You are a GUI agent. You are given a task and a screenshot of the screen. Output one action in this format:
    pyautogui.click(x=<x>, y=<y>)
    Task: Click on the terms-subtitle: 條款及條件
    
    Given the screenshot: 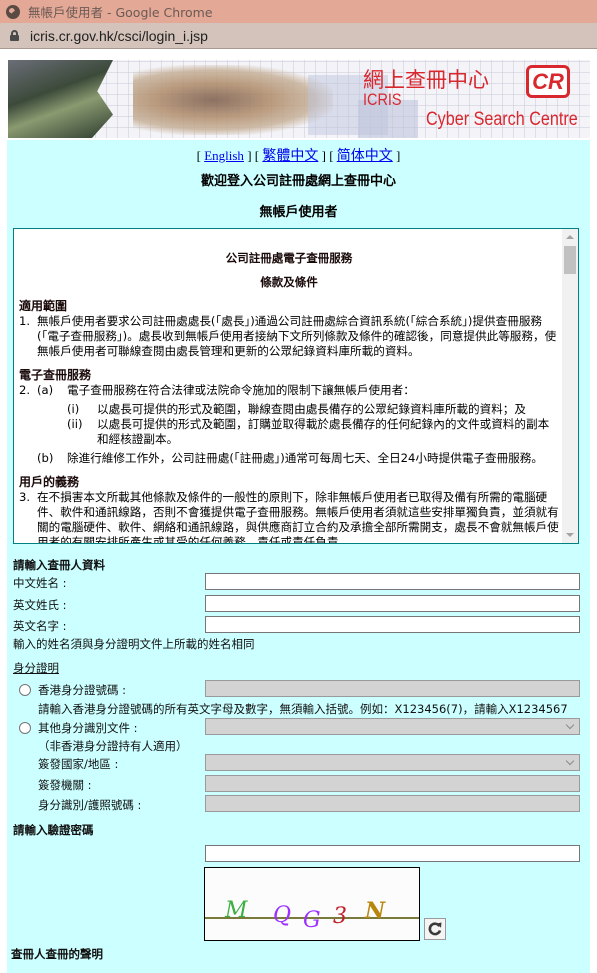 What is the action you would take?
    pyautogui.click(x=289, y=282)
    